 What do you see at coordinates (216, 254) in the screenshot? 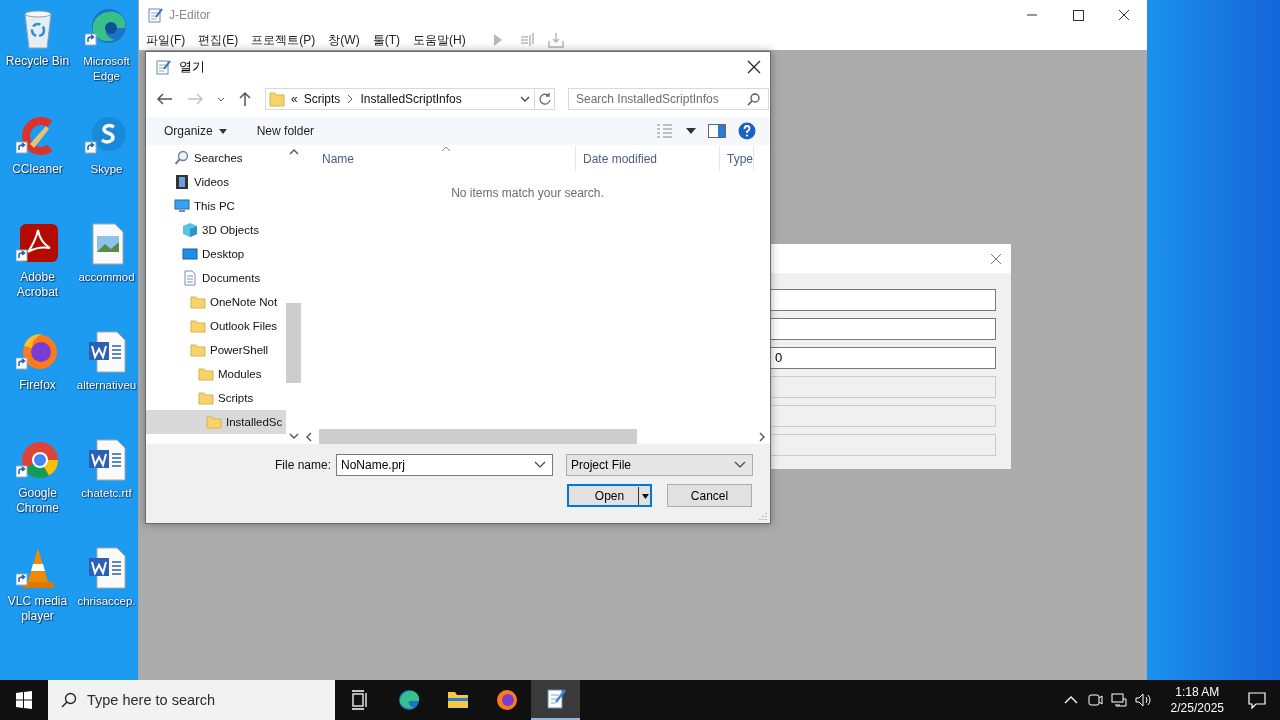
I see `tree-item: Desktop` at bounding box center [216, 254].